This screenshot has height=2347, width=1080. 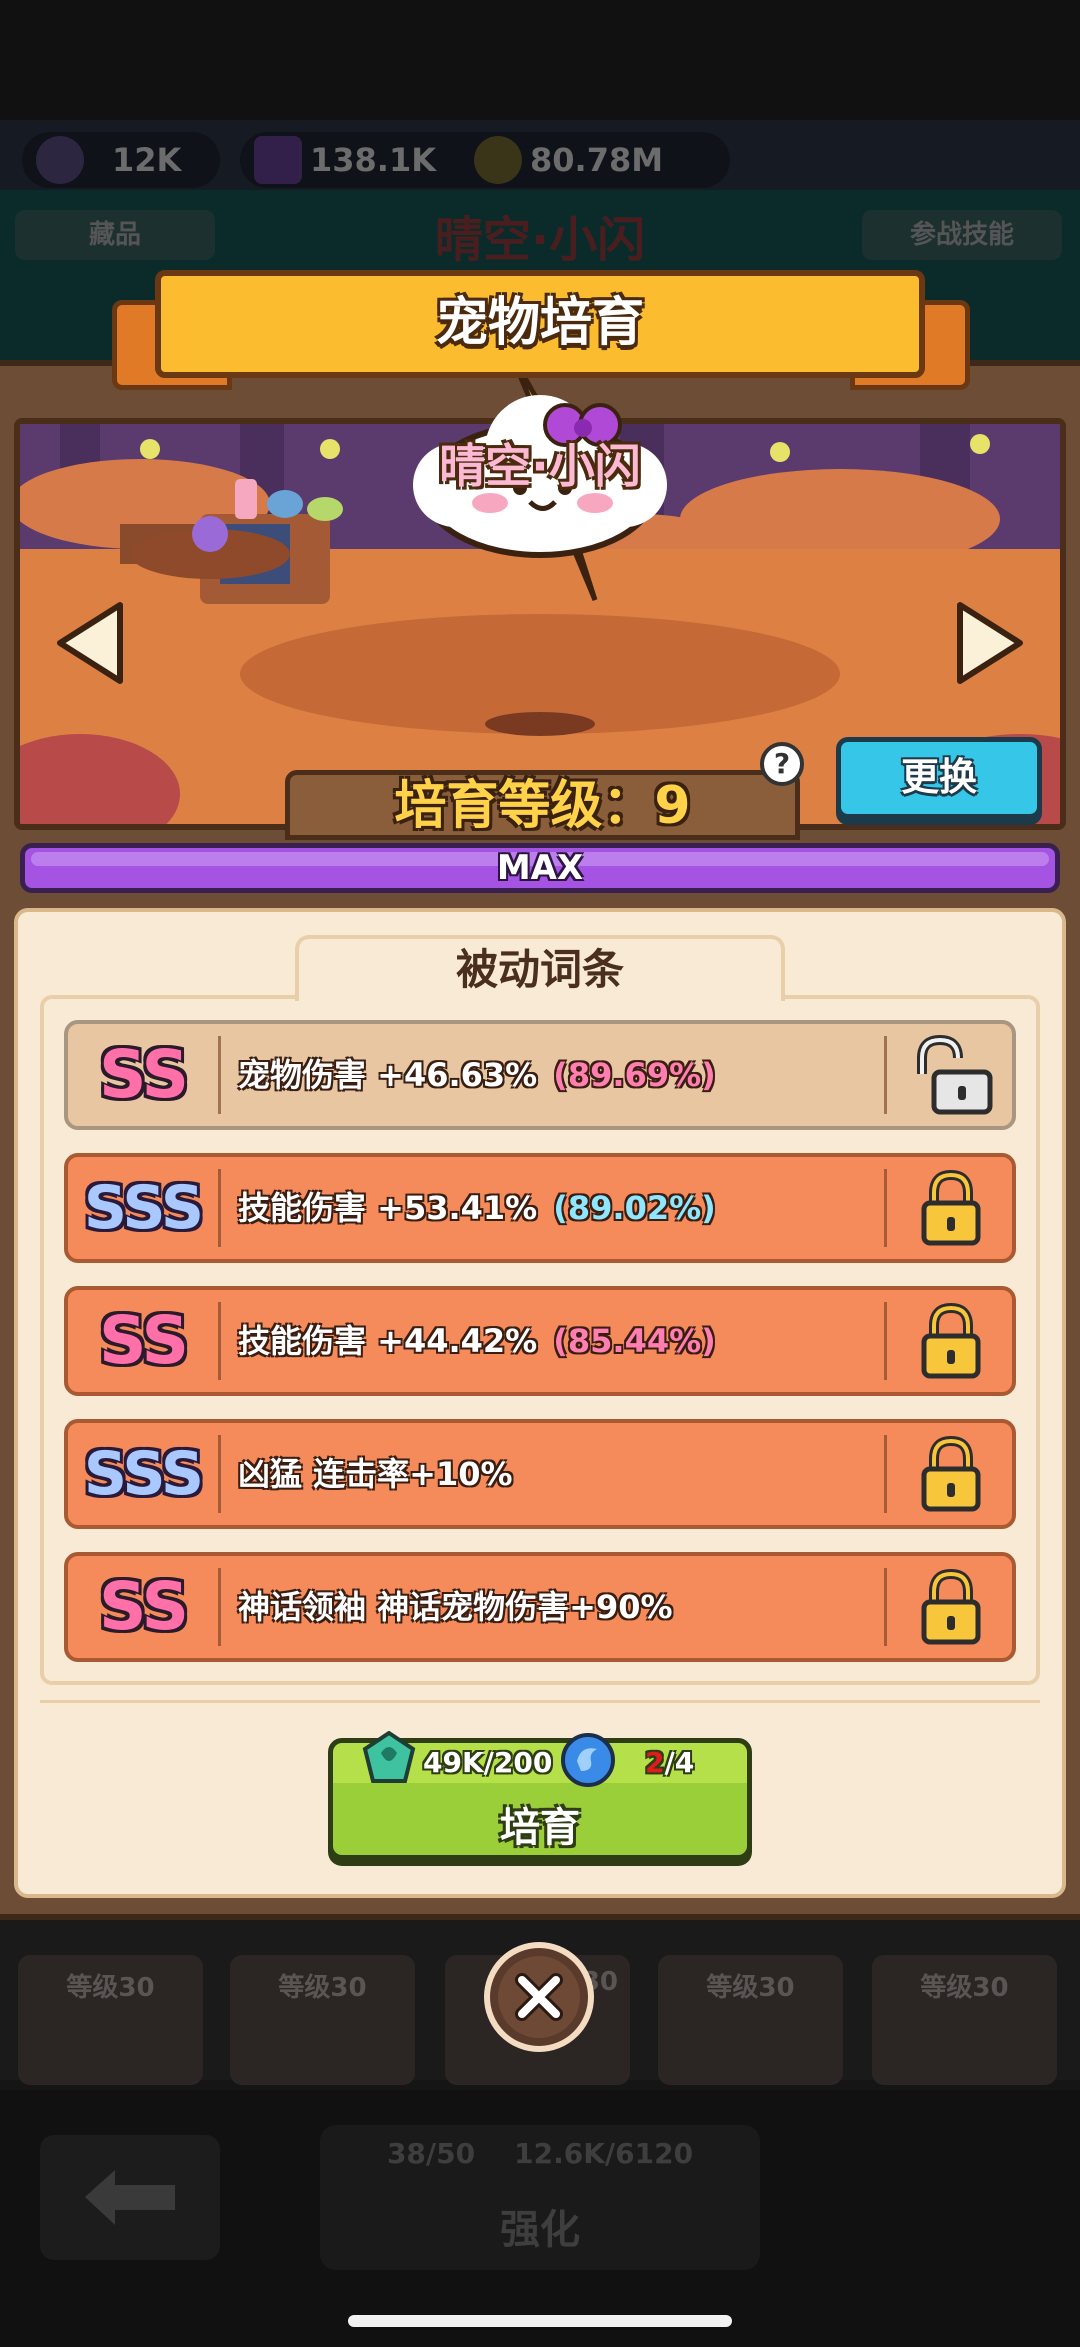 What do you see at coordinates (375, 1474) in the screenshot?
I see `passive-text: 凶猛 连击率+10%` at bounding box center [375, 1474].